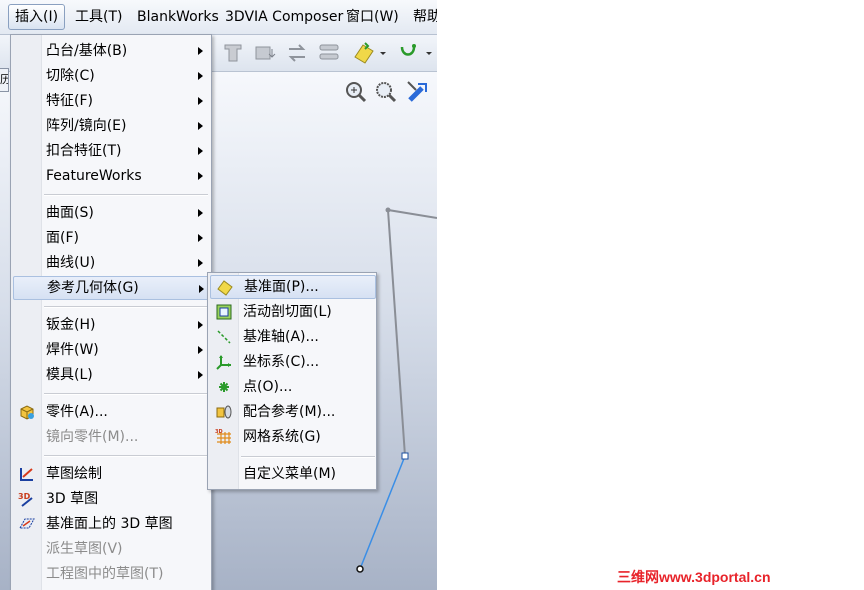 This screenshot has width=864, height=590. What do you see at coordinates (71, 325) in the screenshot?
I see `menu-item-label: 钣金(H)` at bounding box center [71, 325].